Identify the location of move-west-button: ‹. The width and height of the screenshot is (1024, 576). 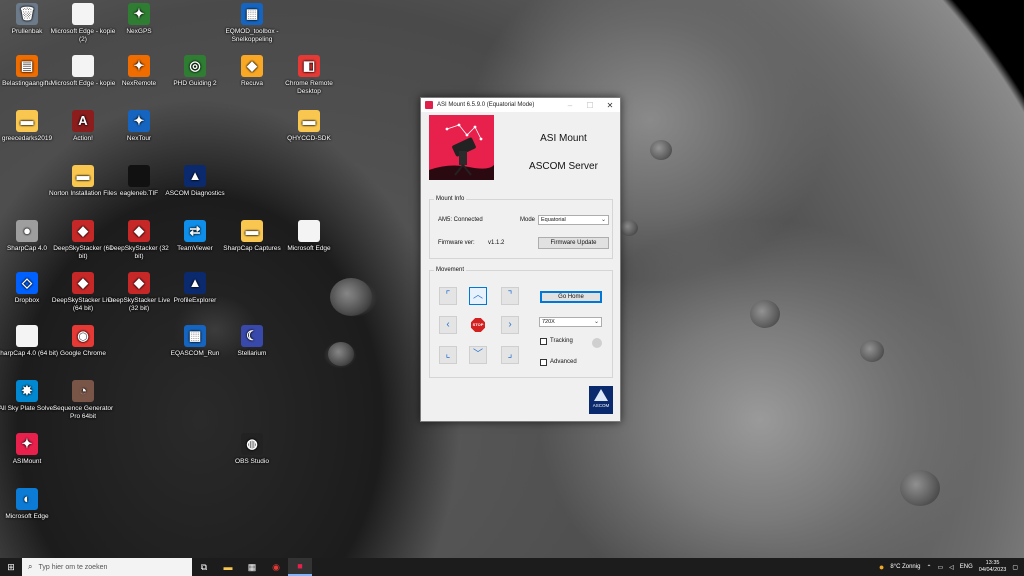
(448, 325).